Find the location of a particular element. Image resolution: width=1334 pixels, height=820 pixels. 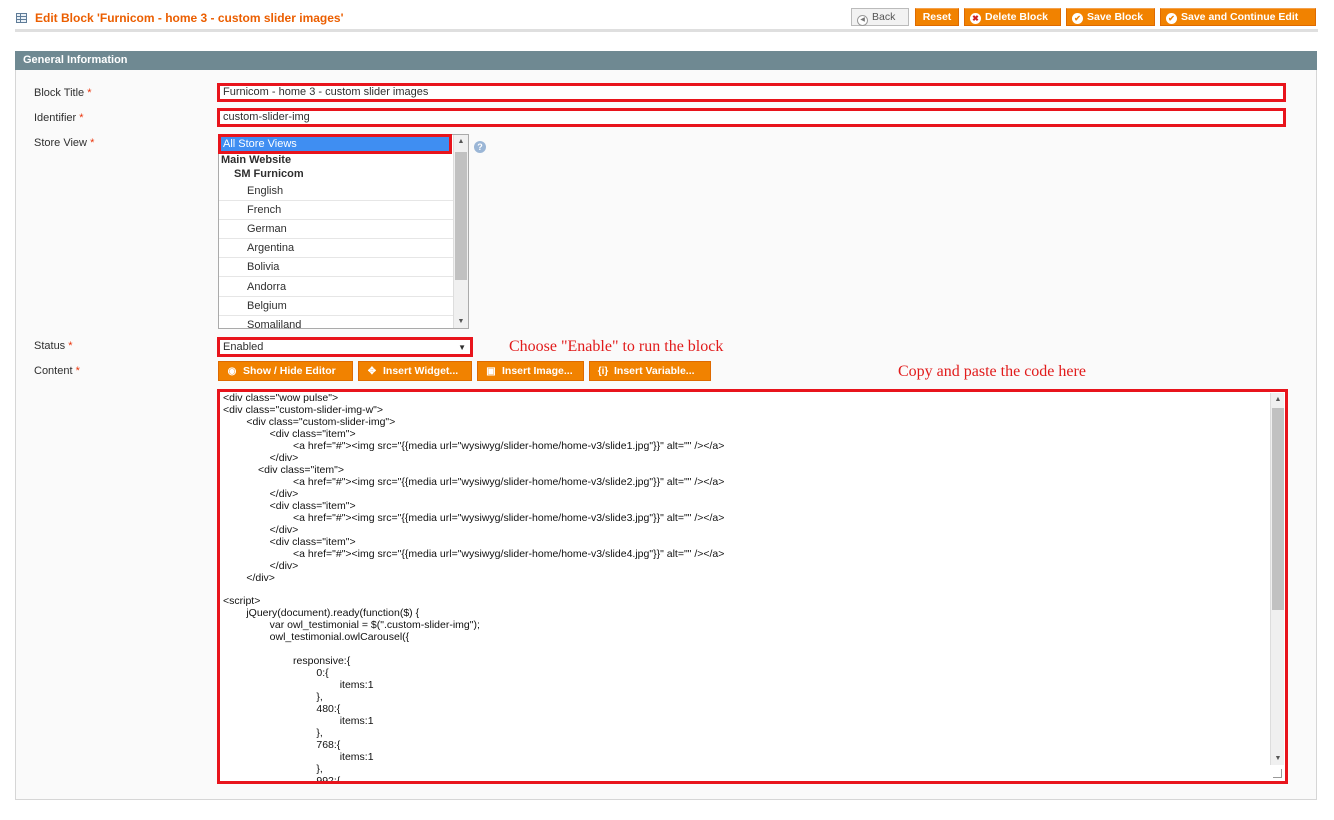

widget-icon: ✥ is located at coordinates (372, 371).